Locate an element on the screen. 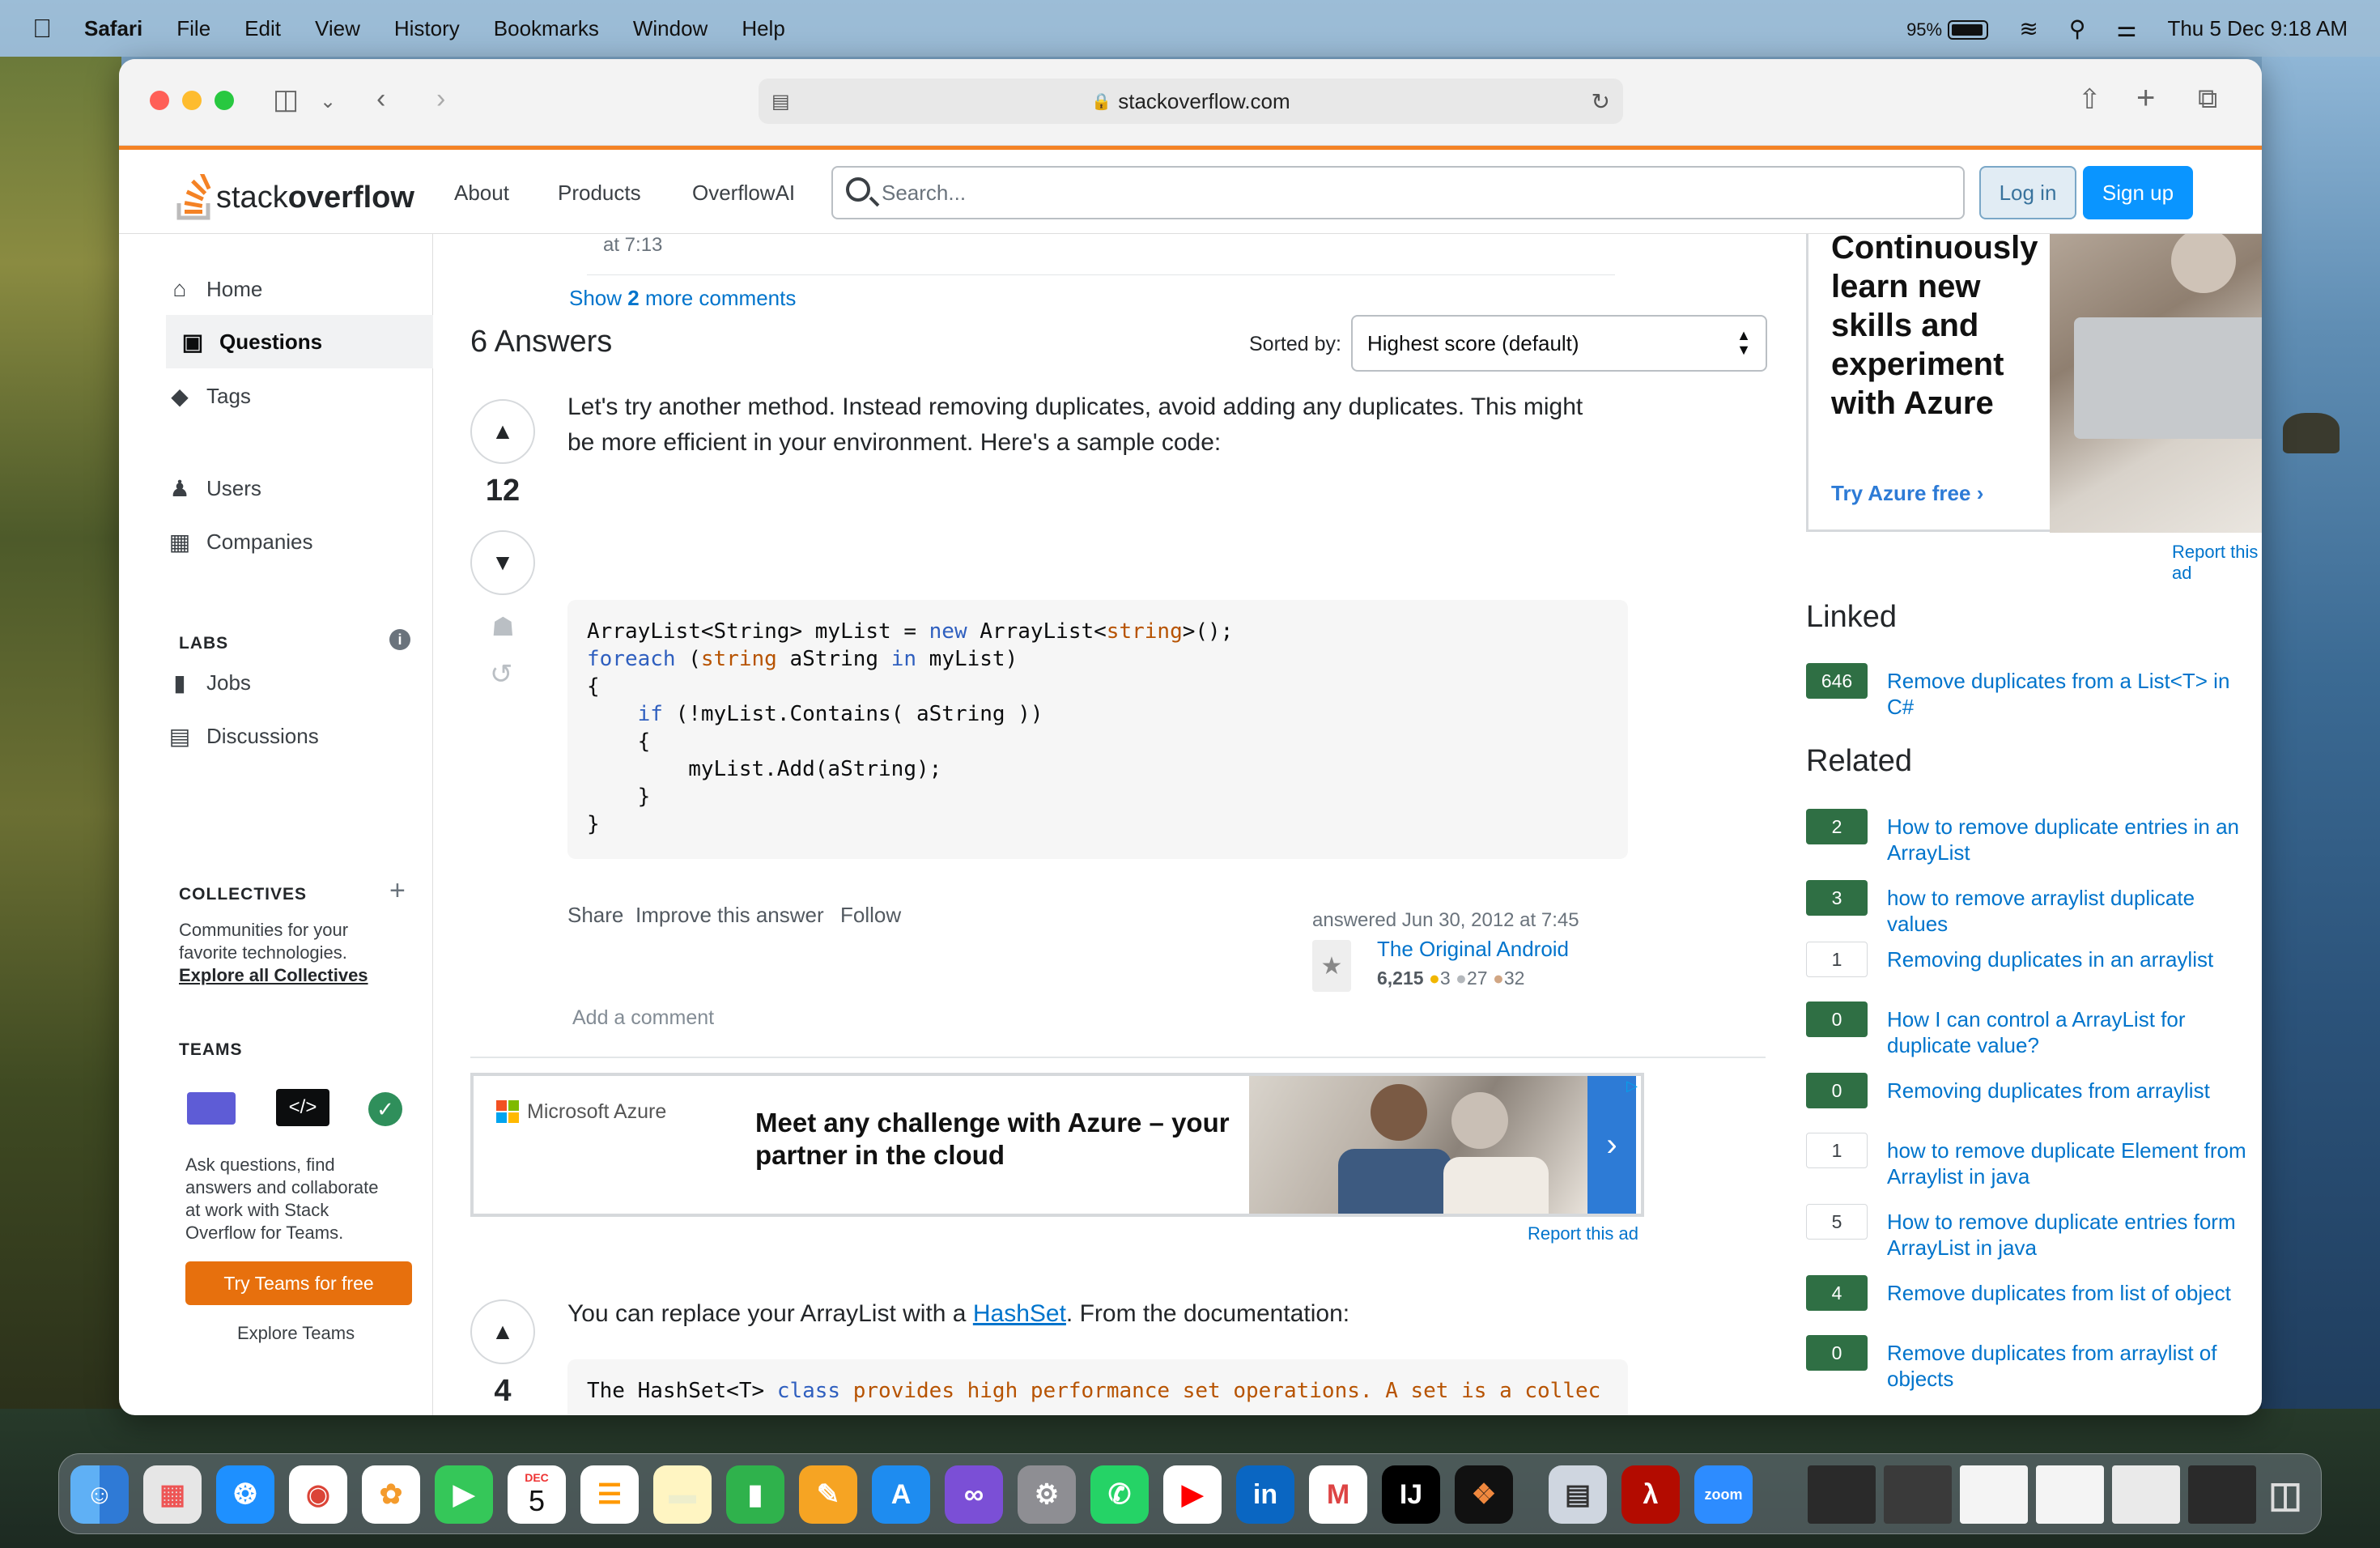 The image size is (2380, 1548). sidebar-toggle-icon: ◫ is located at coordinates (286, 100).